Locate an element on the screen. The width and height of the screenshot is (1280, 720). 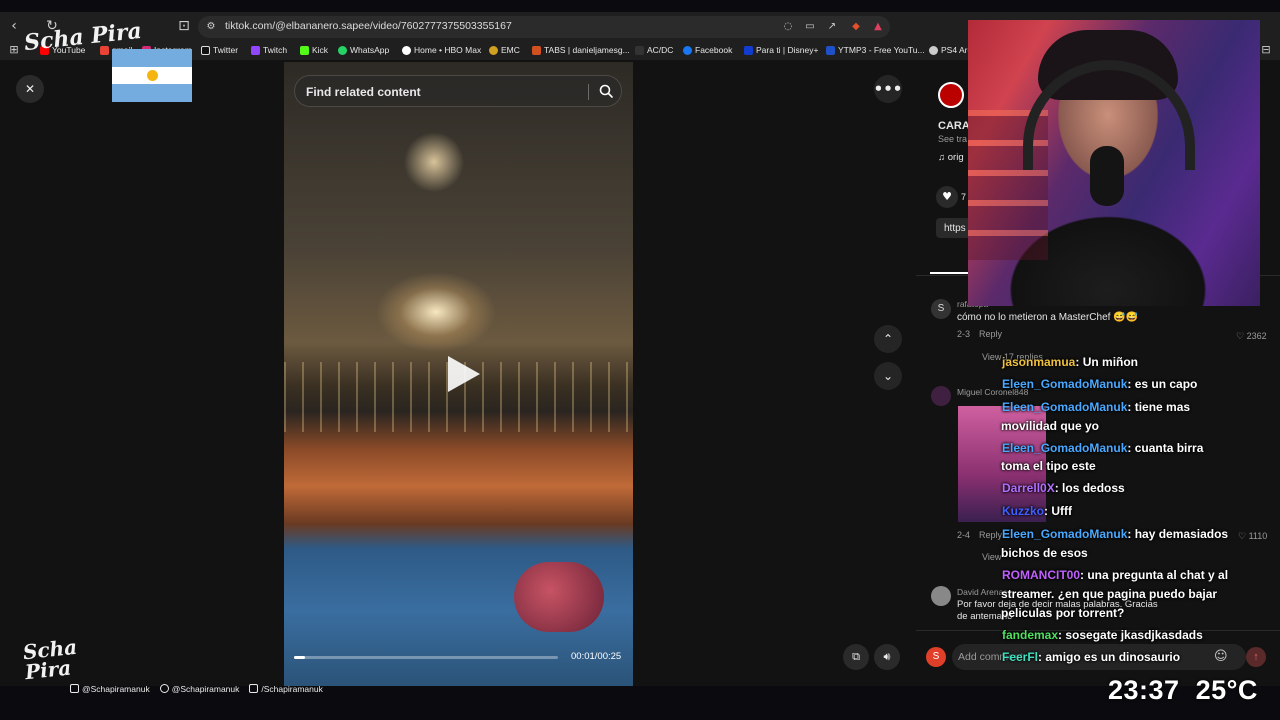
chat-message: movilidad que yo is located at coordinates (1050, 426).